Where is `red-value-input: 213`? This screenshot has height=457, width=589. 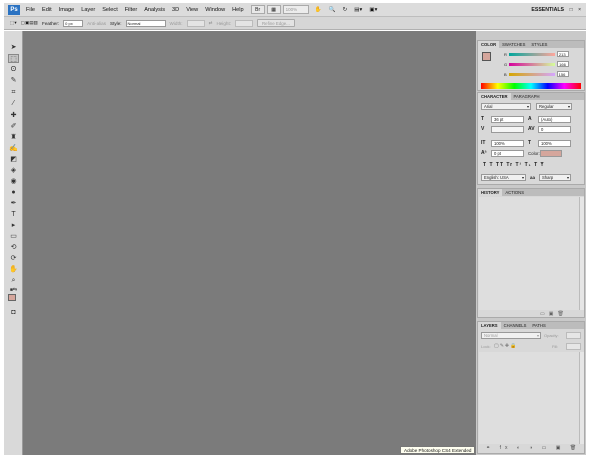 red-value-input: 213 is located at coordinates (562, 54).